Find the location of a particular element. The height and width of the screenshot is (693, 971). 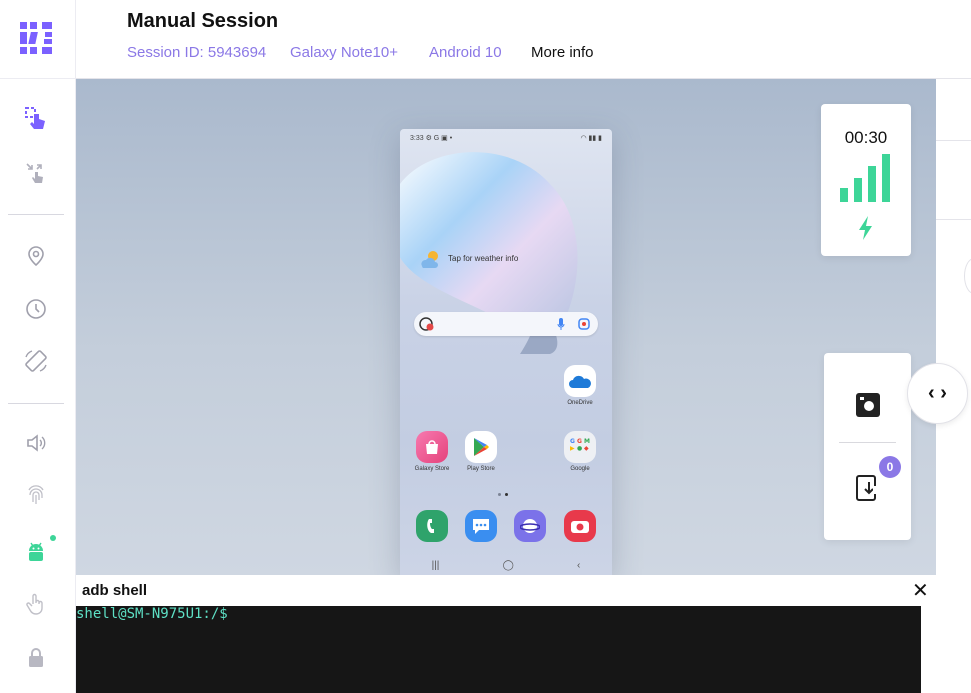

charging-bolt-icon is located at coordinates (865, 228).